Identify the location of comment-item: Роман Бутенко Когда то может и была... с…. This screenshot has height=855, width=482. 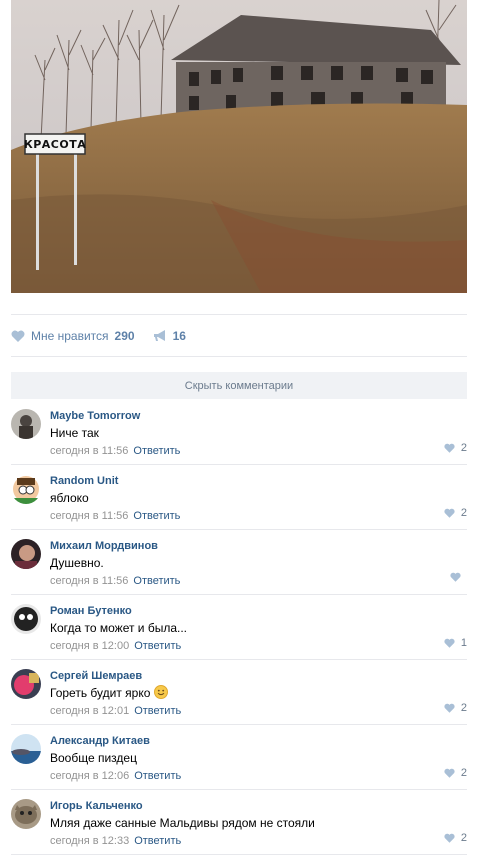
(239, 627).